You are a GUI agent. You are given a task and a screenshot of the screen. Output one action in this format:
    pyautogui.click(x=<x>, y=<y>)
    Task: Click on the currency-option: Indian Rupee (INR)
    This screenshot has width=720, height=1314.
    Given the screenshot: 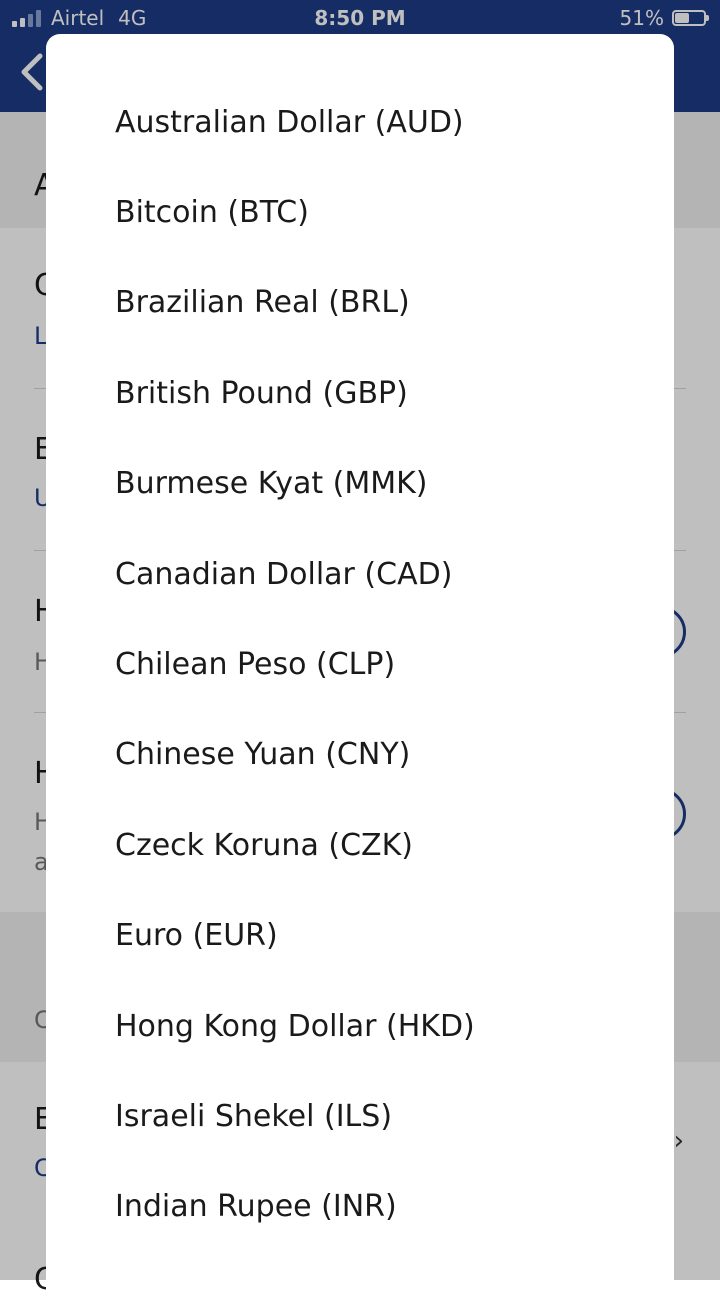 What is the action you would take?
    pyautogui.click(x=360, y=1207)
    